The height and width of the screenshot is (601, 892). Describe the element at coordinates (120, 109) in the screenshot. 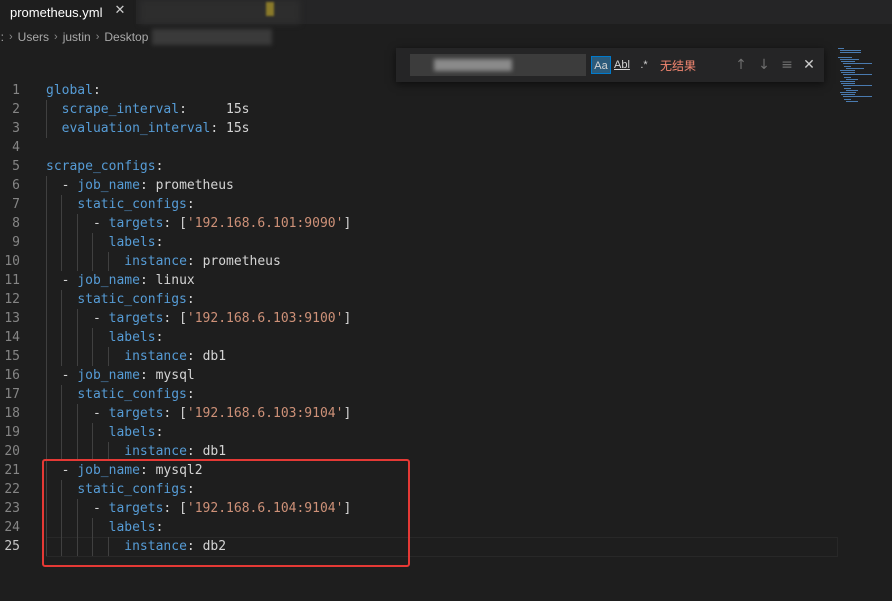

I see `yaml-key: scrape_interval` at that location.